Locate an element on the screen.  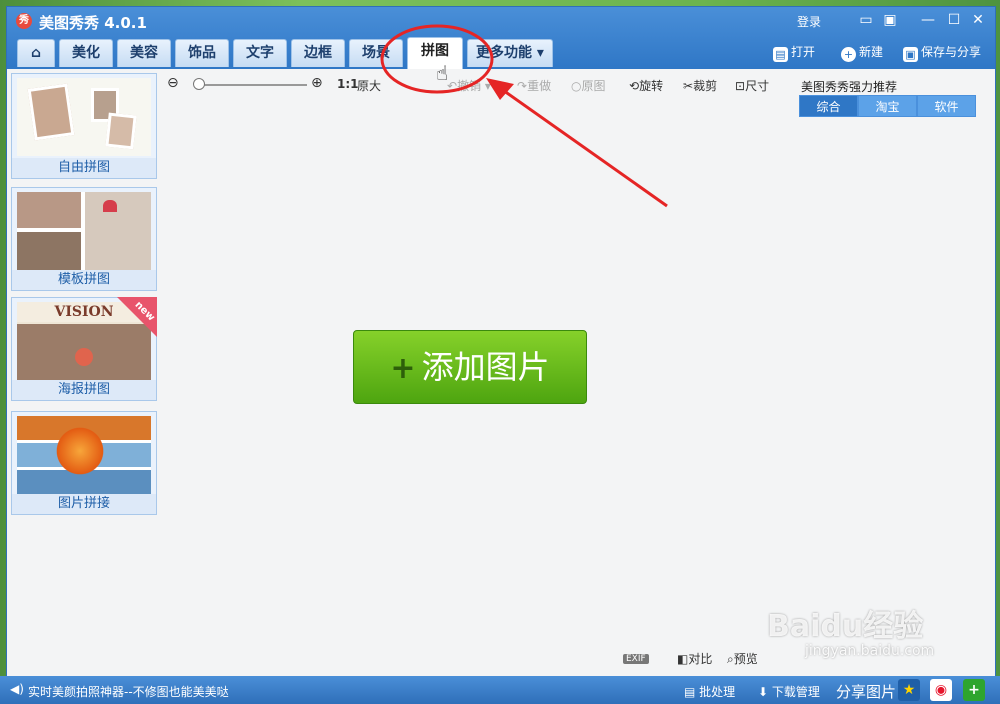
sidebar-item-image-stitch: 图片拼接 is located at coordinates (84, 463).